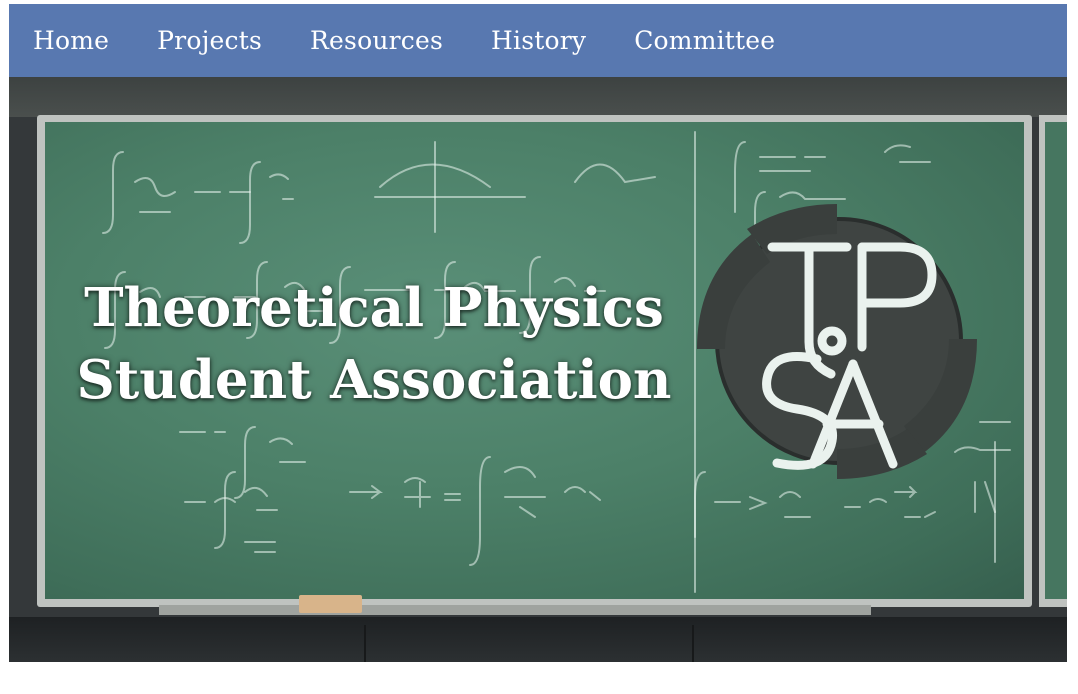 The width and height of the screenshot is (1078, 694). What do you see at coordinates (538, 97) in the screenshot?
I see `wall-background` at bounding box center [538, 97].